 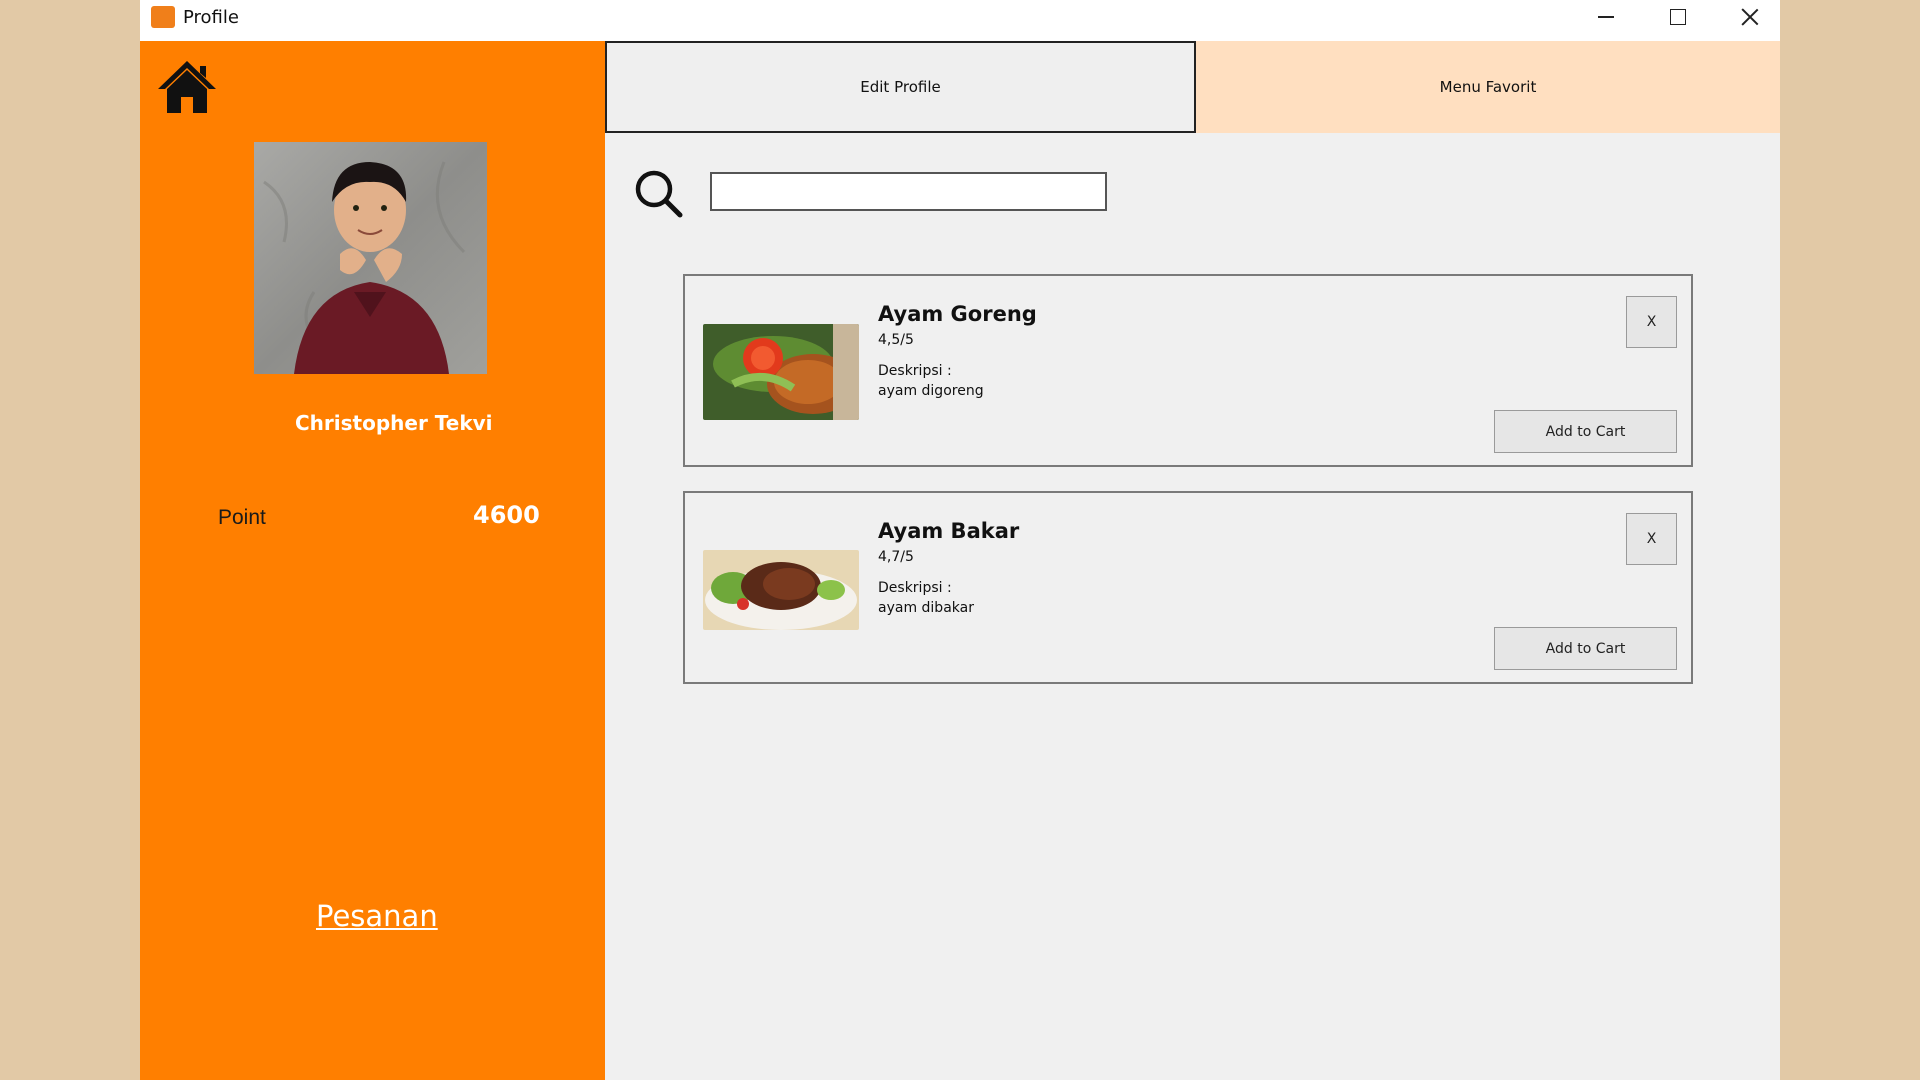 What do you see at coordinates (211, 17) in the screenshot?
I see `window-title: Profile` at bounding box center [211, 17].